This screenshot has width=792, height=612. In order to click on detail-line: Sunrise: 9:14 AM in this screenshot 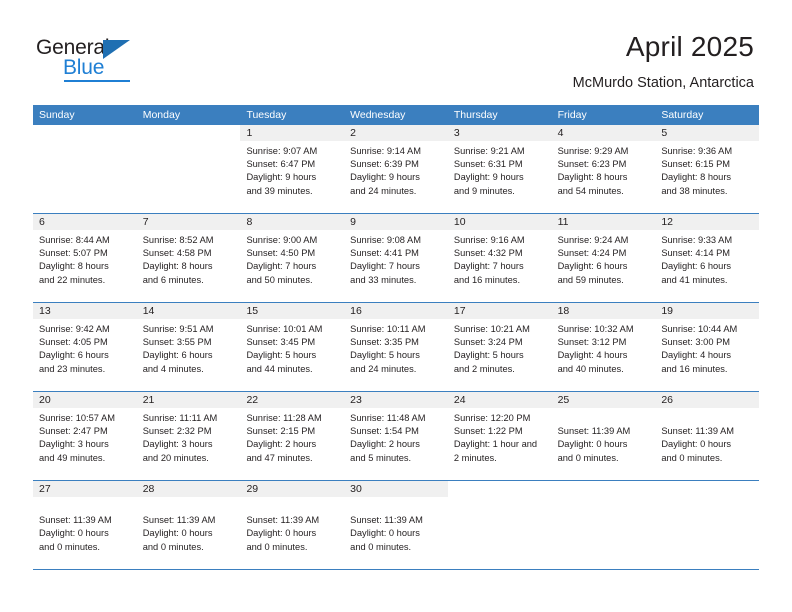, I will do `click(385, 151)`.